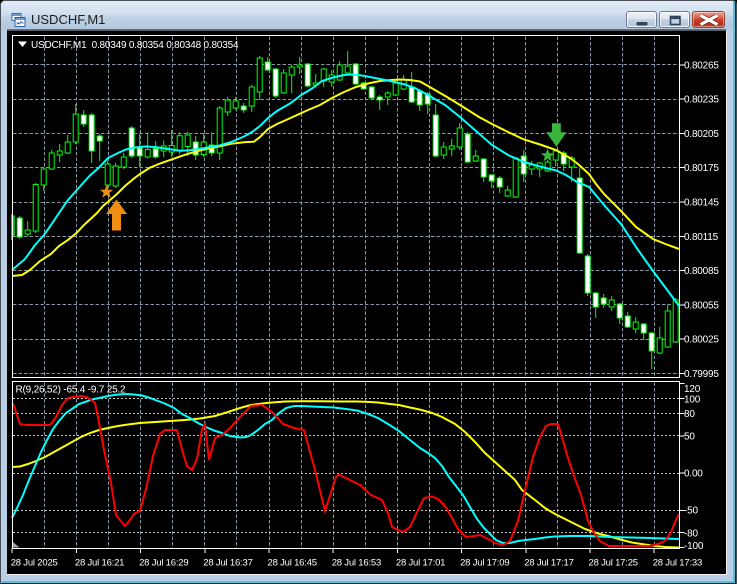 The width and height of the screenshot is (737, 584). What do you see at coordinates (691, 534) in the screenshot?
I see `svg-text: -80` at bounding box center [691, 534].